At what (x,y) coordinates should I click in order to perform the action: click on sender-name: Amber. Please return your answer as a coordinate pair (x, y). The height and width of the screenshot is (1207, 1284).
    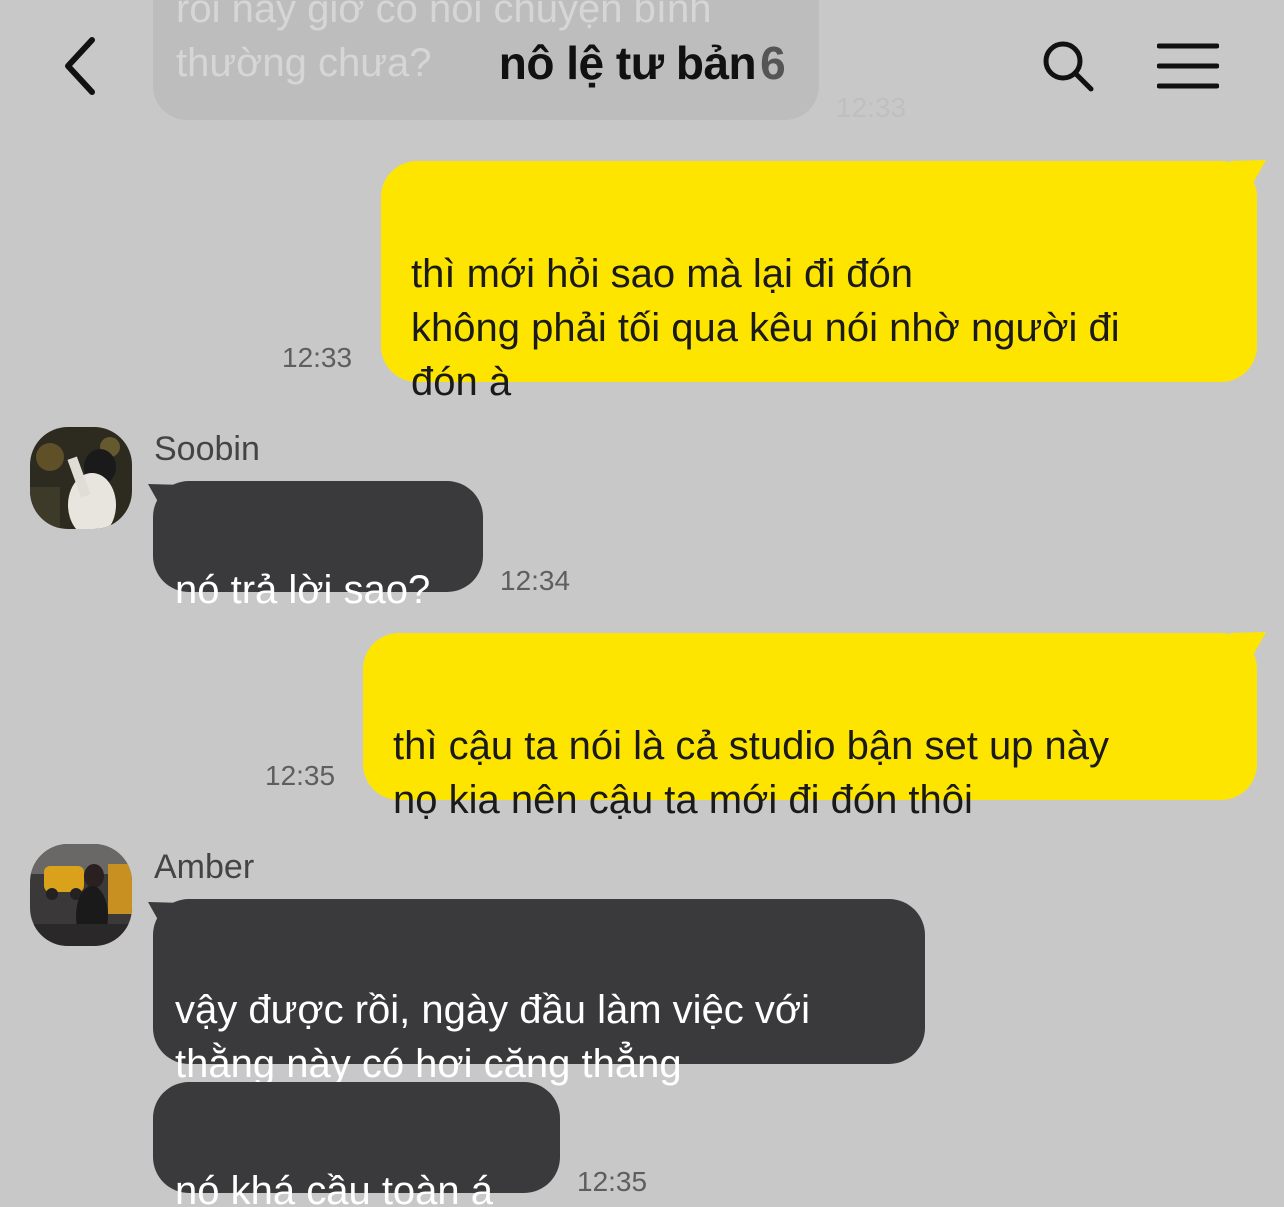
    Looking at the image, I should click on (204, 867).